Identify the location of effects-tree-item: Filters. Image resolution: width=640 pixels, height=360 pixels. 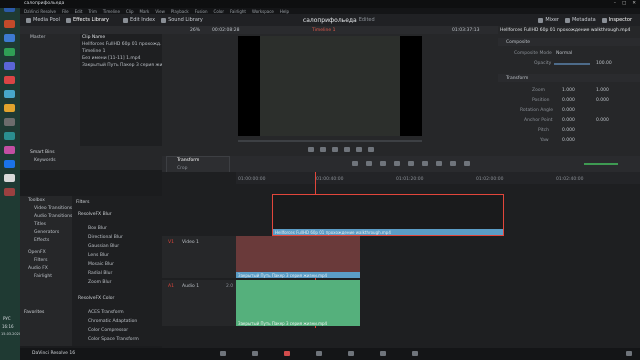
(41, 260).